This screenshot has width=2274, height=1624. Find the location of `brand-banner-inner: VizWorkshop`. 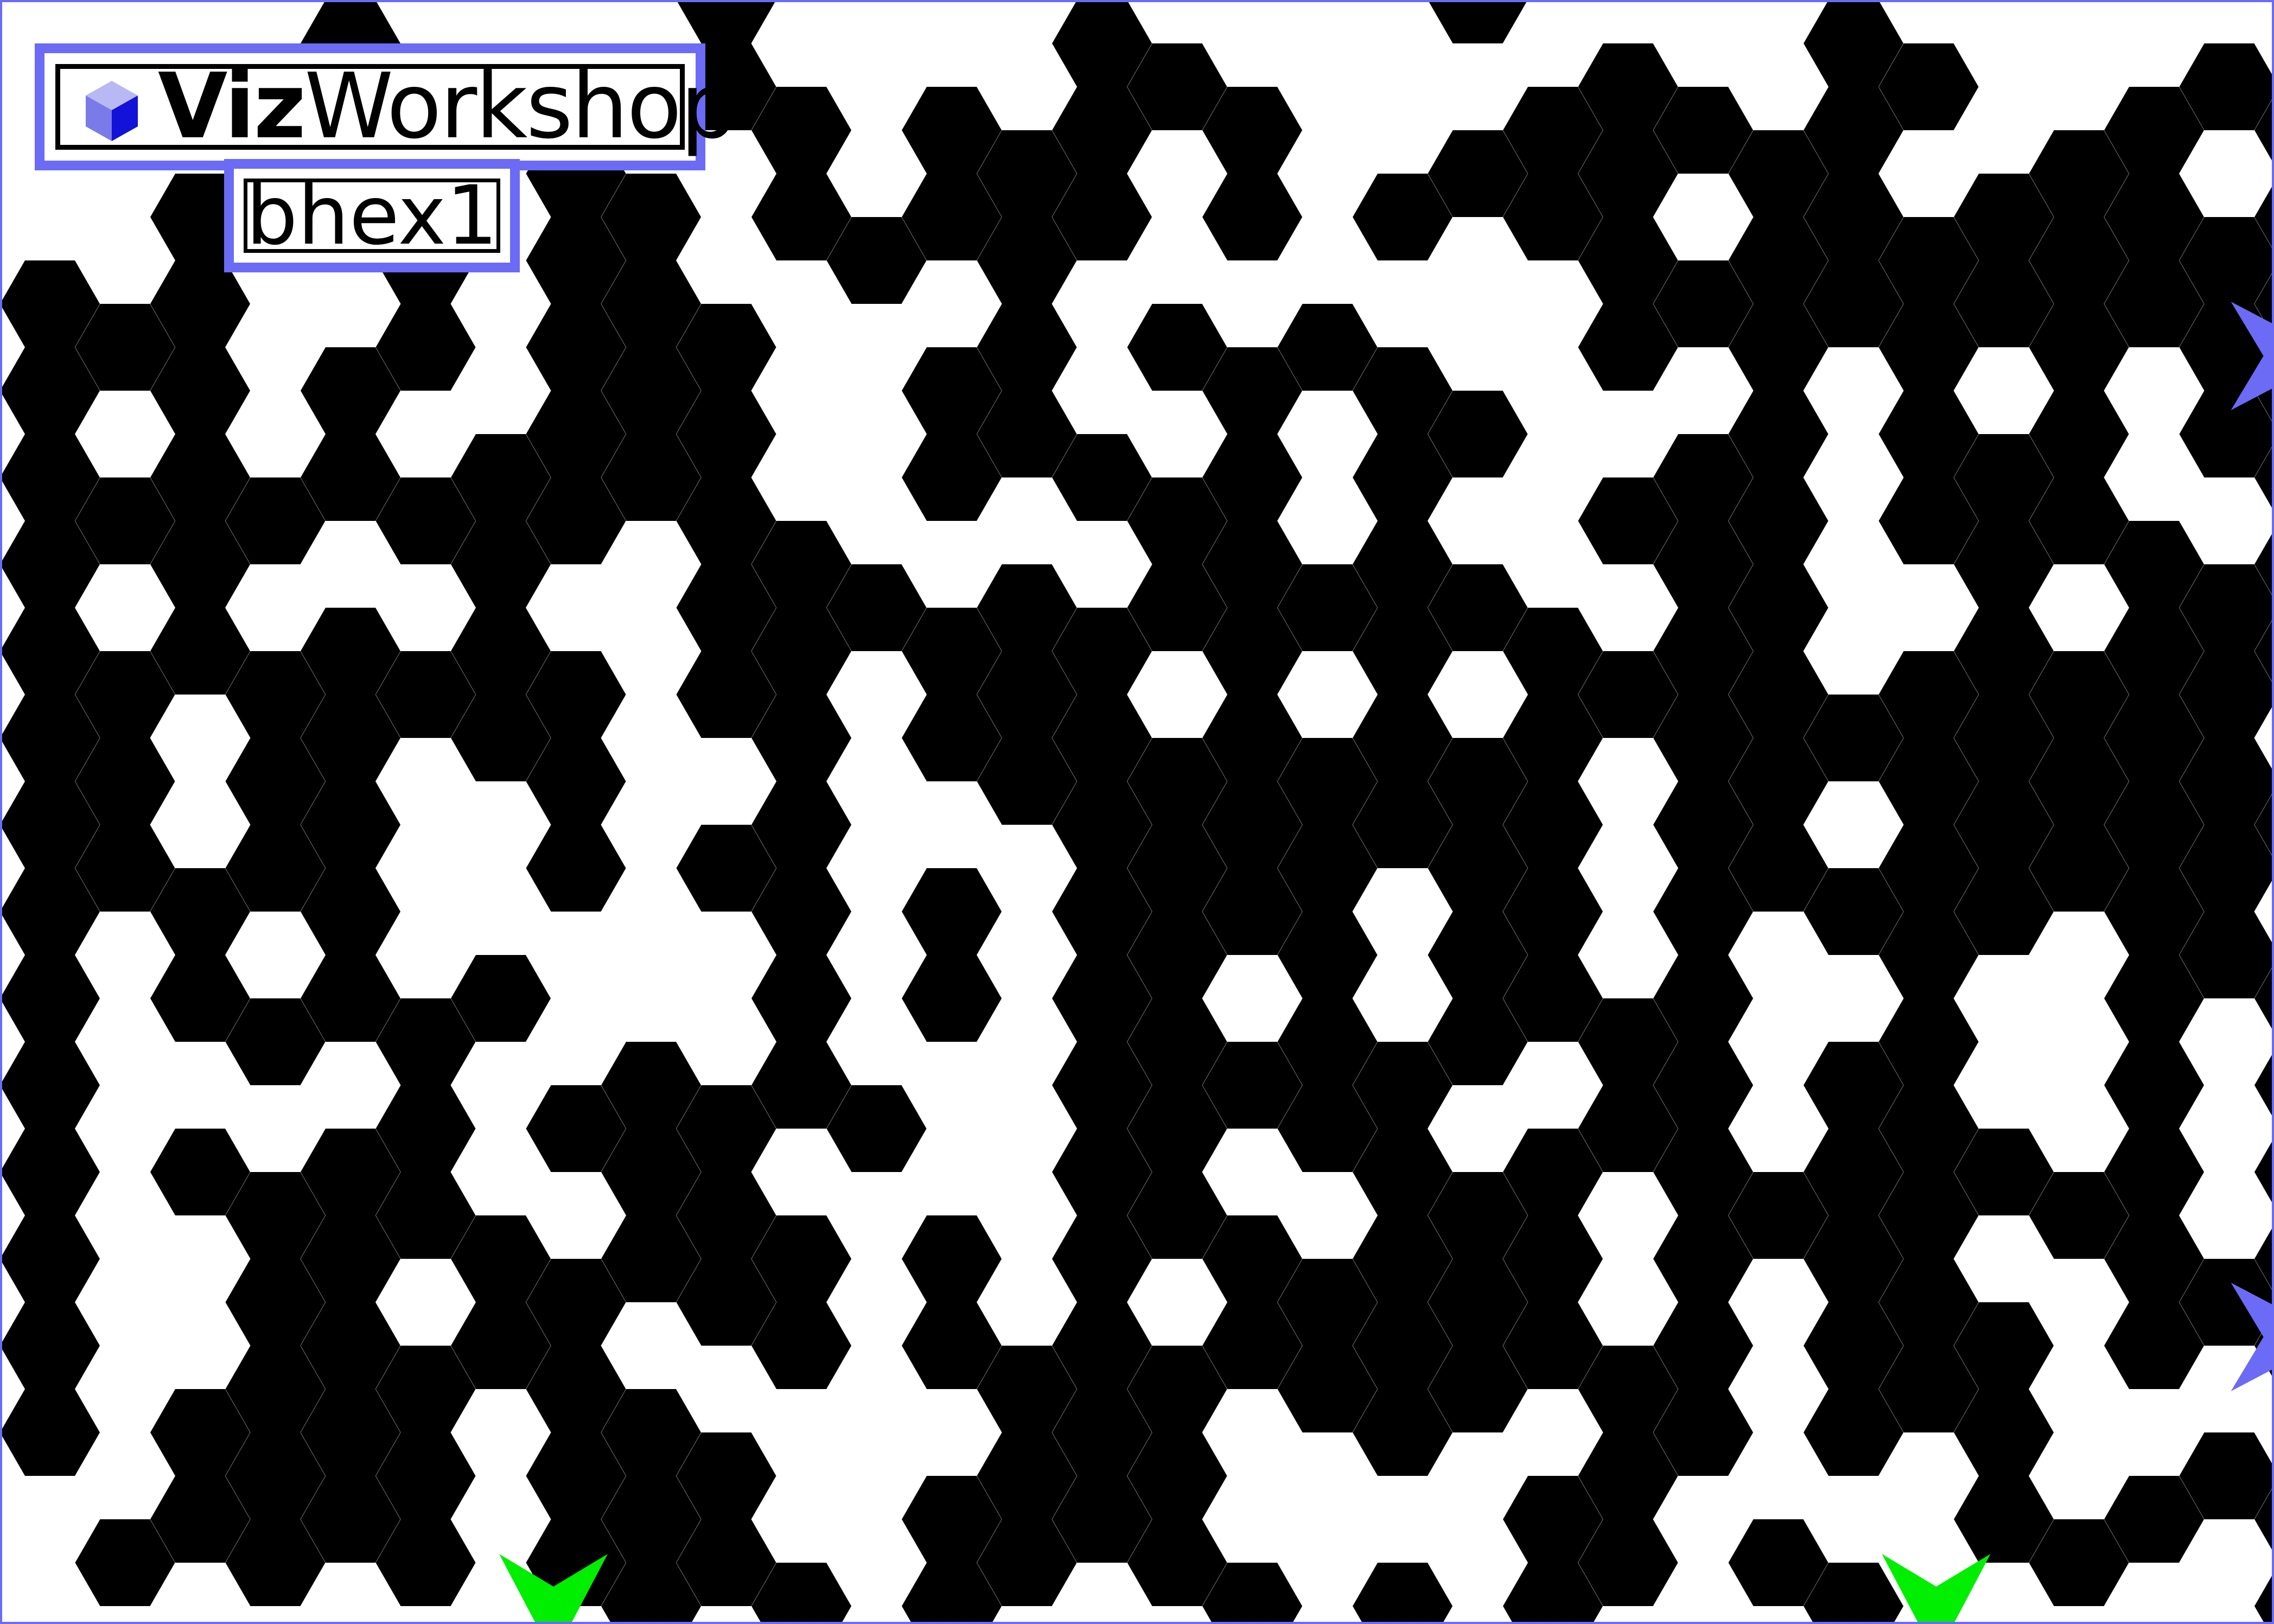

brand-banner-inner: VizWorkshop is located at coordinates (396, 107).